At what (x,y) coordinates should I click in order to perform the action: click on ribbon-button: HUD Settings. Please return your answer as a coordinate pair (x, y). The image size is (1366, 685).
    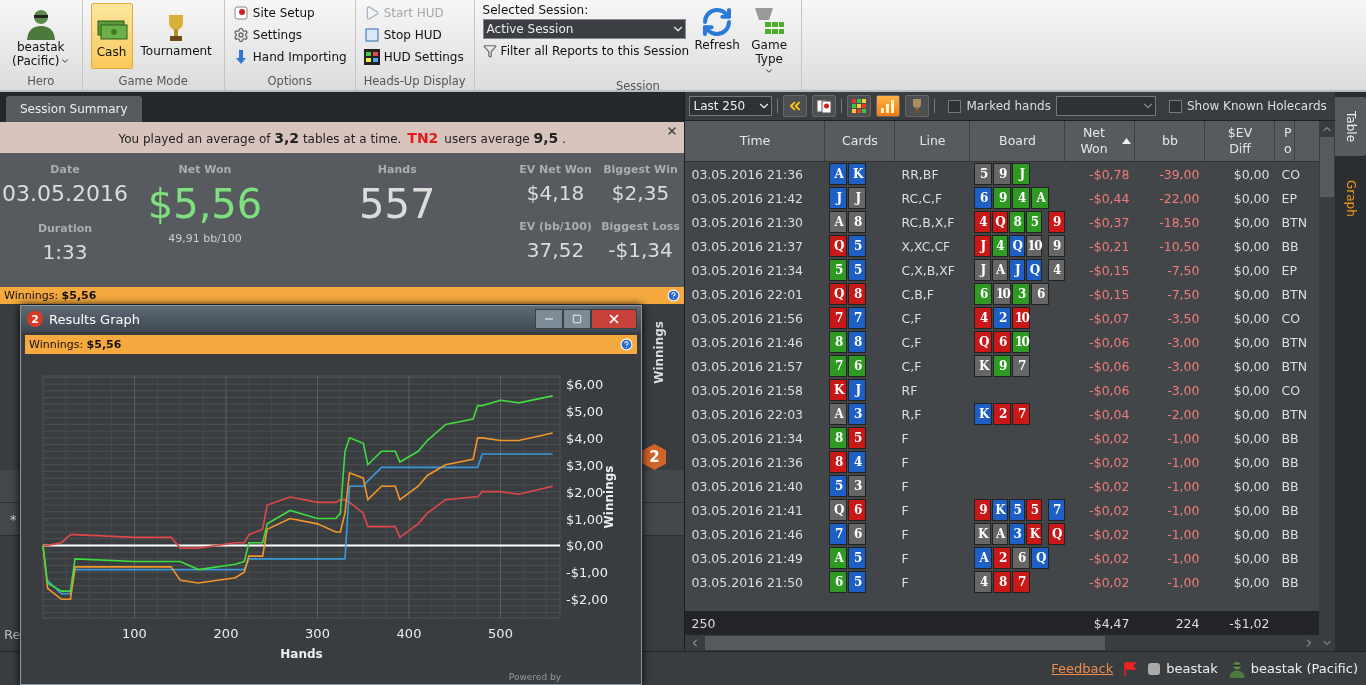
    Looking at the image, I should click on (413, 57).